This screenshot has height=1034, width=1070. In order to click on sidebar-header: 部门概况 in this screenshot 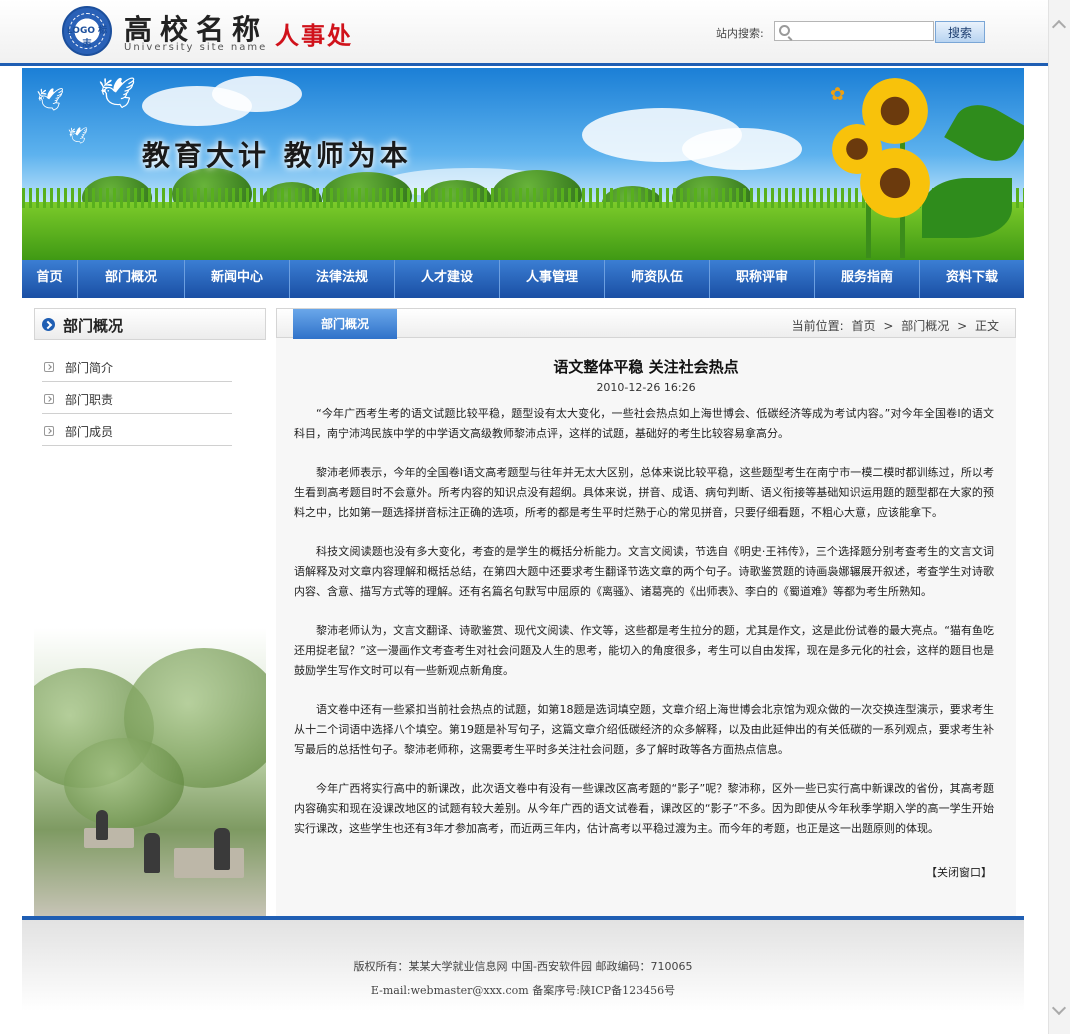, I will do `click(150, 324)`.